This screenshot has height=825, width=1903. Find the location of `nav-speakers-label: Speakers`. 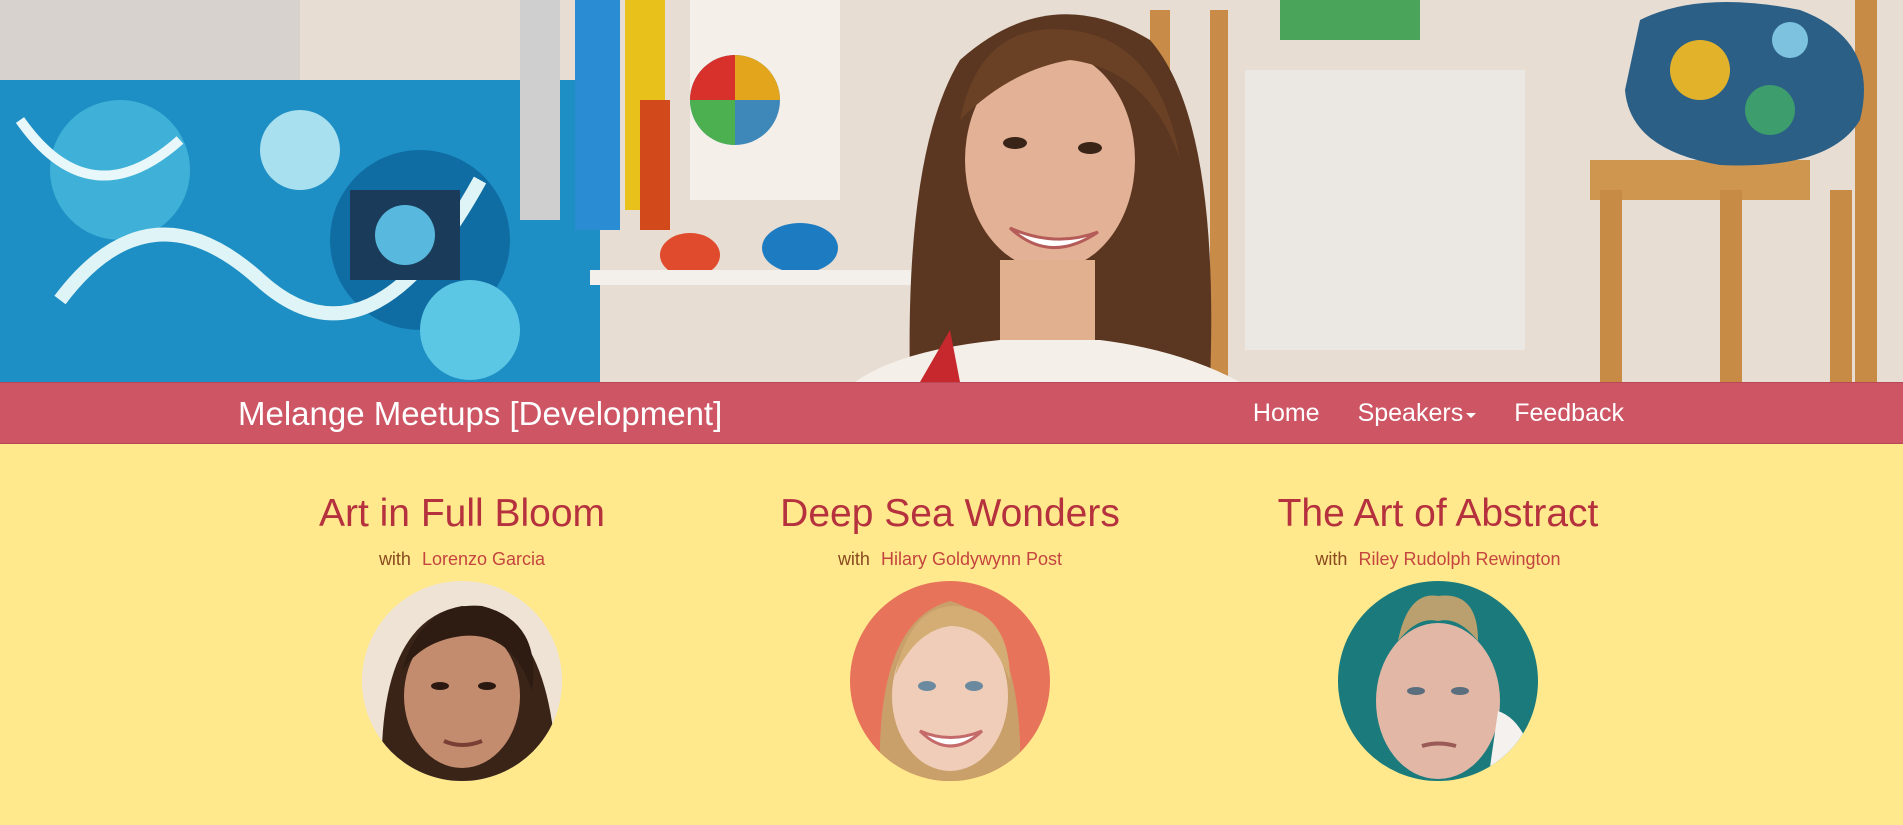

nav-speakers-label: Speakers is located at coordinates (1410, 413).